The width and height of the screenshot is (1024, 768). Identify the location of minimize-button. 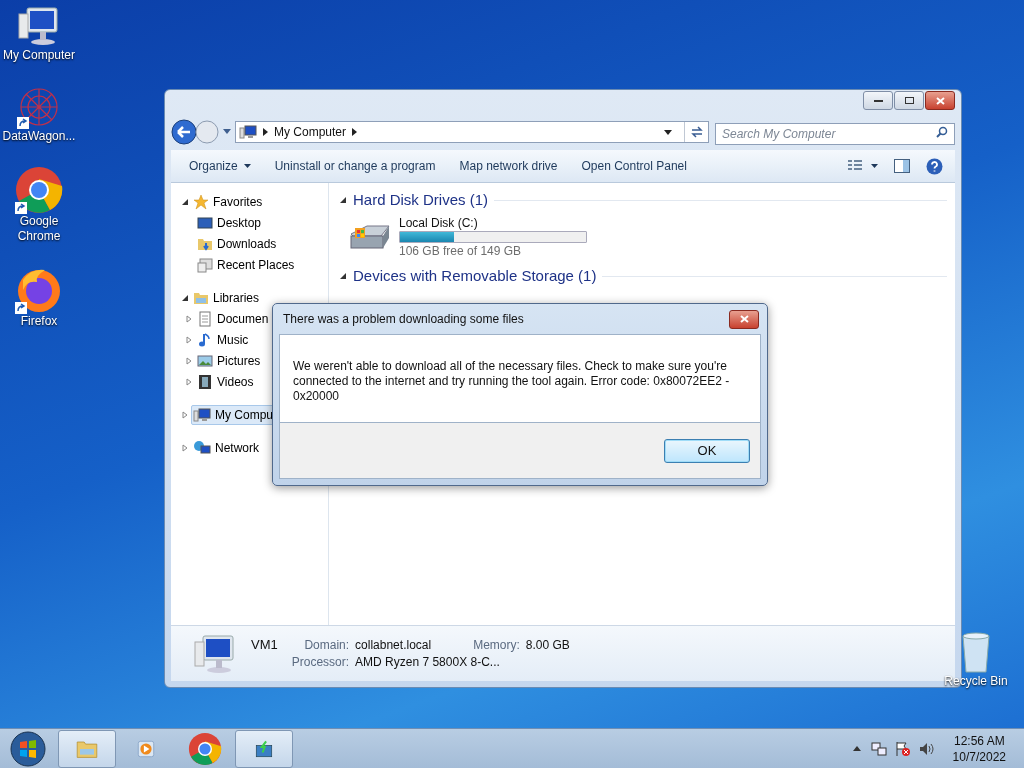
(878, 100).